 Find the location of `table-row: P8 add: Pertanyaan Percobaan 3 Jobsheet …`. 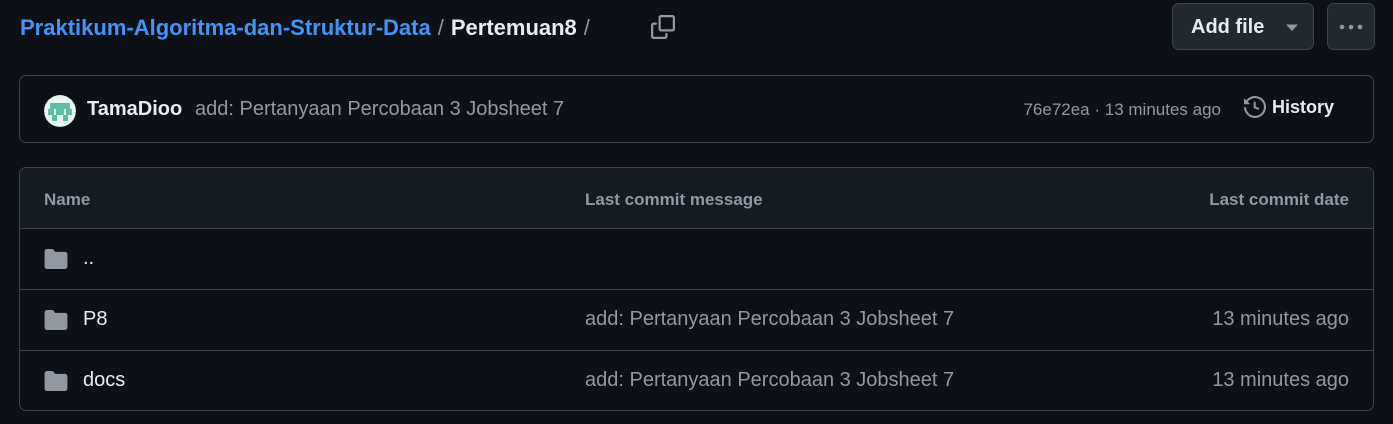

table-row: P8 add: Pertanyaan Percobaan 3 Jobsheet … is located at coordinates (696, 320).